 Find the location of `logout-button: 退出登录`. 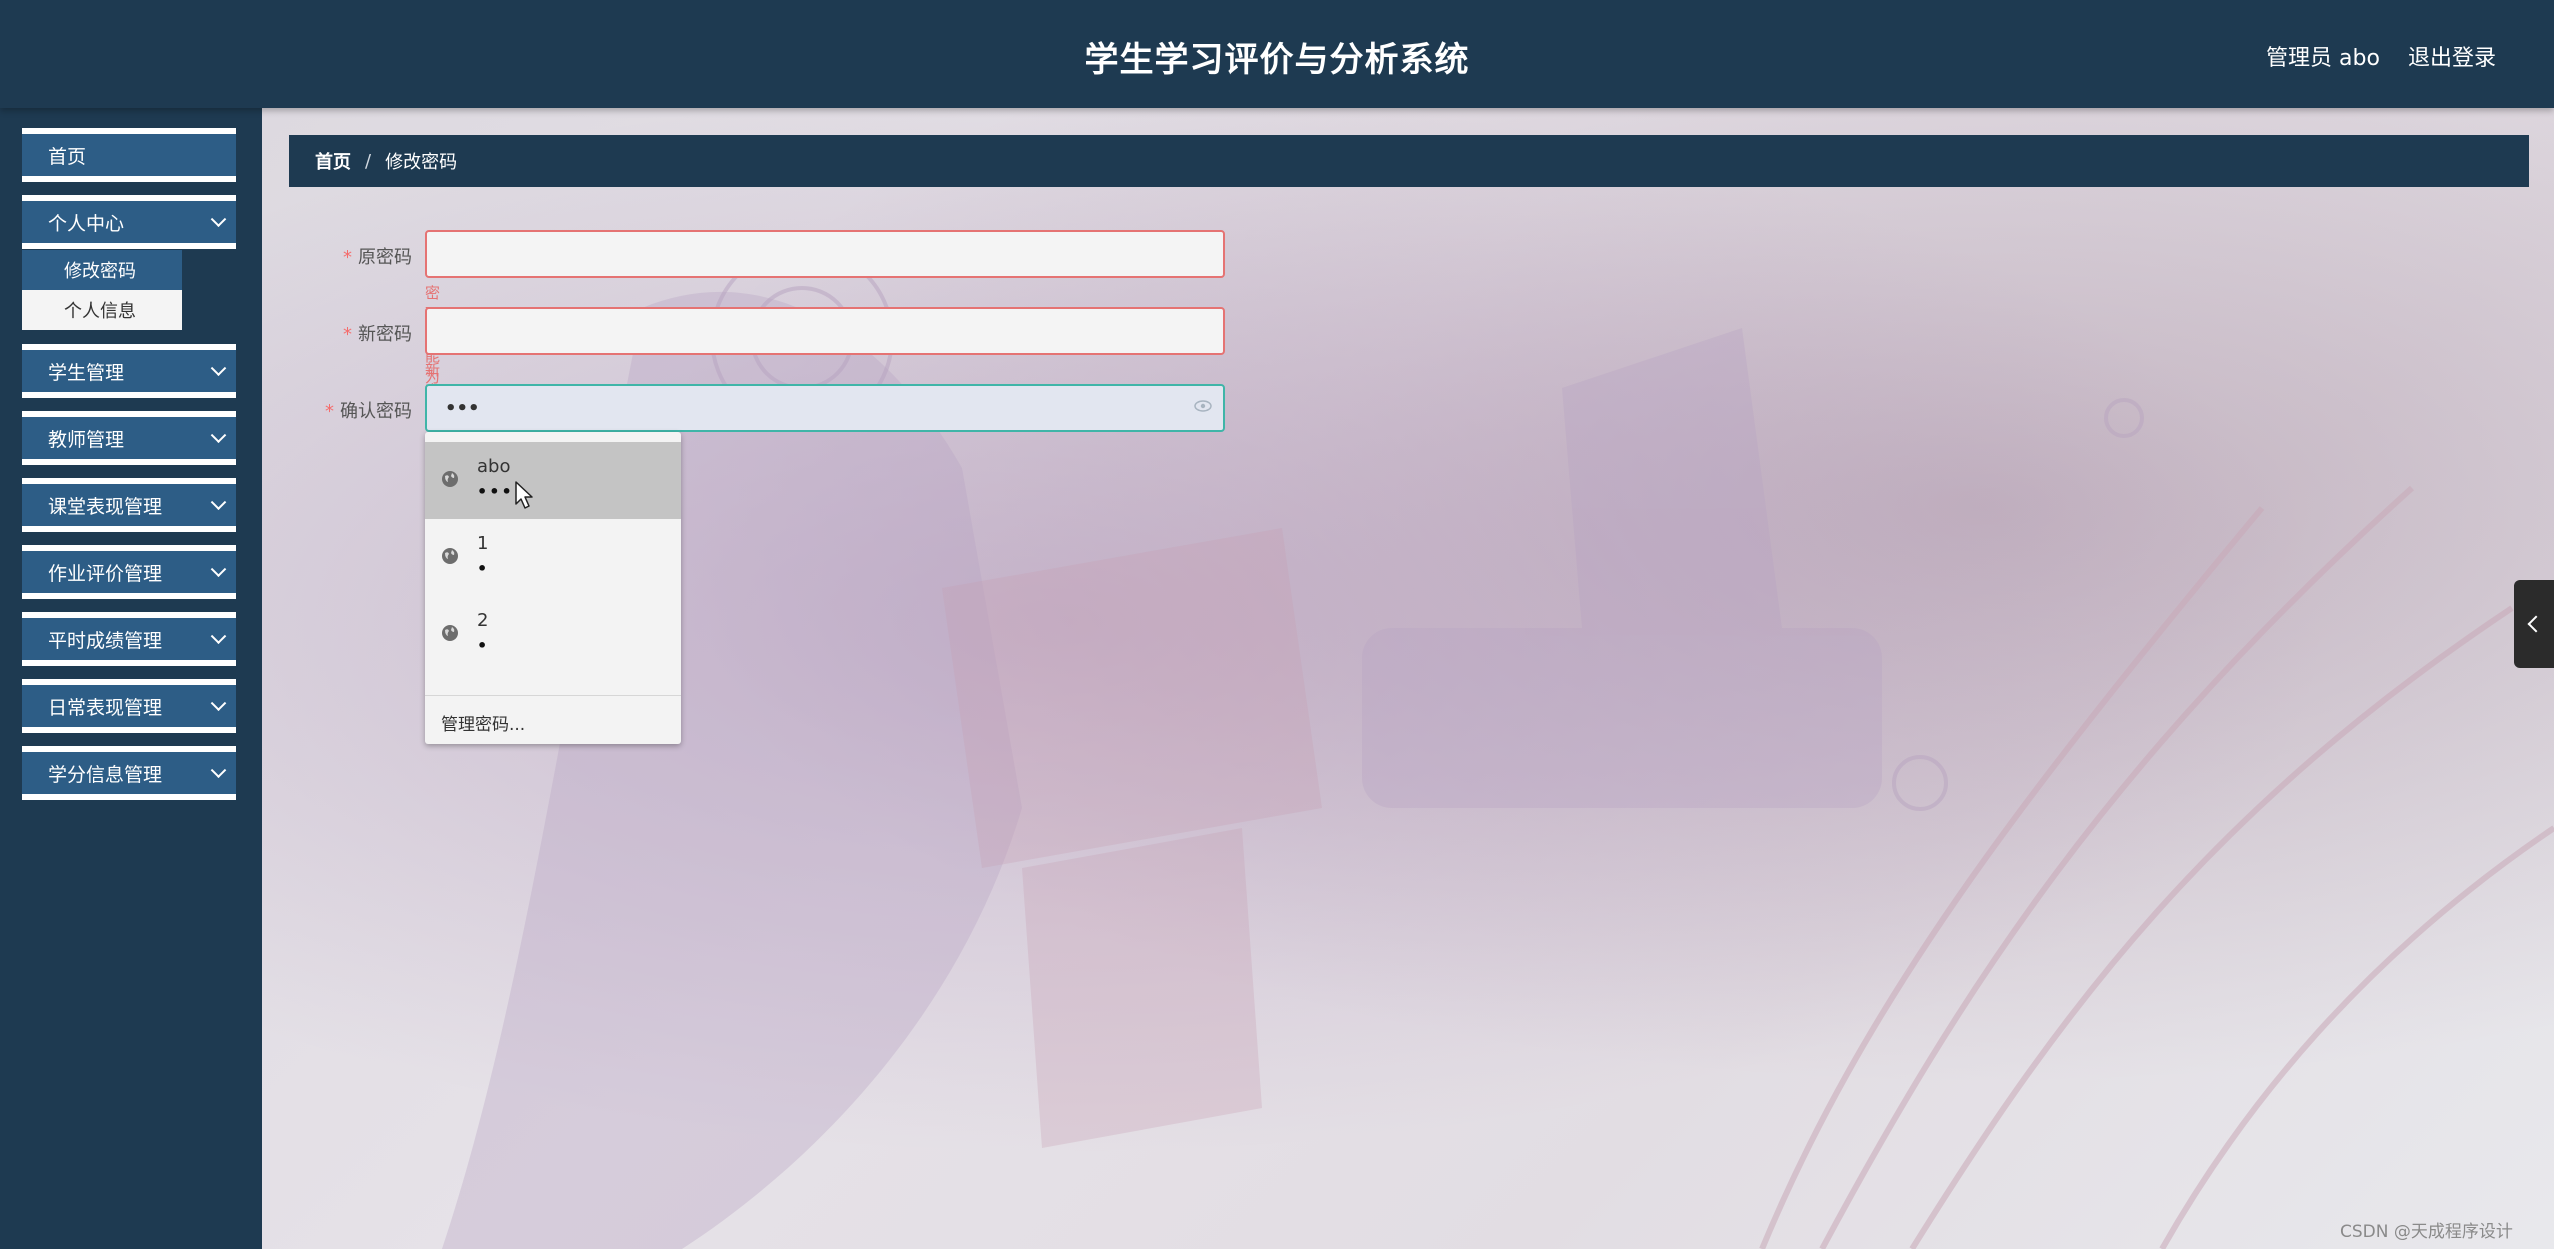

logout-button: 退出登录 is located at coordinates (2452, 56).